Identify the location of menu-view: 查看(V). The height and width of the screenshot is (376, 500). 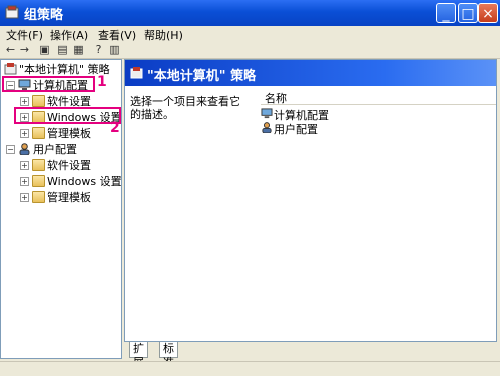
(117, 35).